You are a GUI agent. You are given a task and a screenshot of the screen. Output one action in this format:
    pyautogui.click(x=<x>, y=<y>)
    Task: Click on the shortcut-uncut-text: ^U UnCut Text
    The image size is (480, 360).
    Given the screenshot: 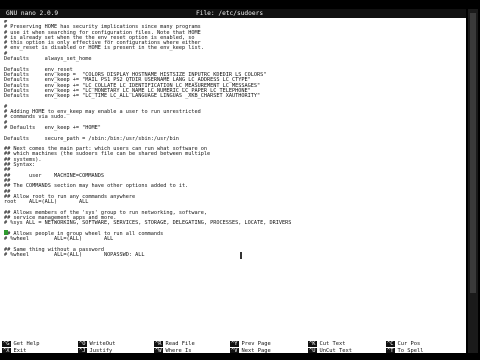 What is the action you would take?
    pyautogui.click(x=330, y=350)
    